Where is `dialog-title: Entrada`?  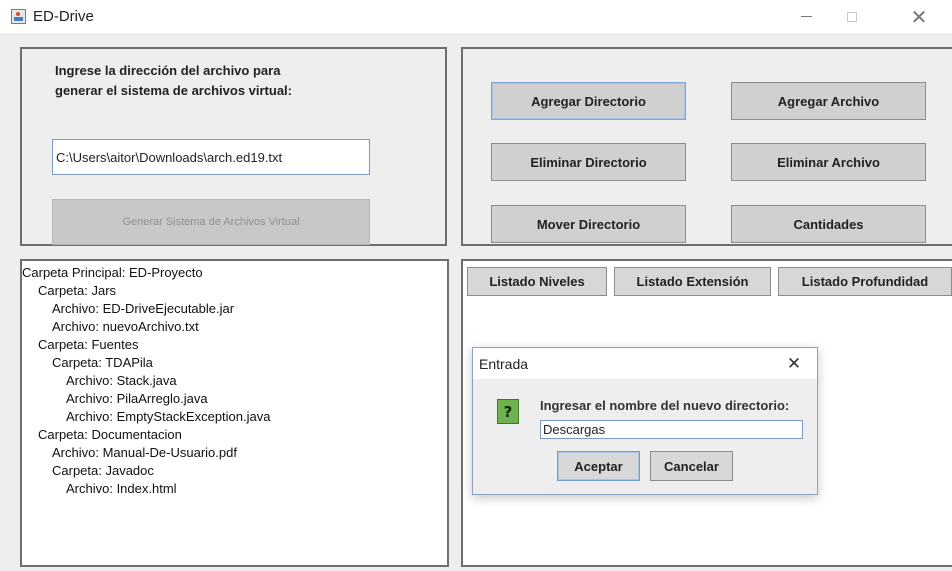 dialog-title: Entrada is located at coordinates (504, 364).